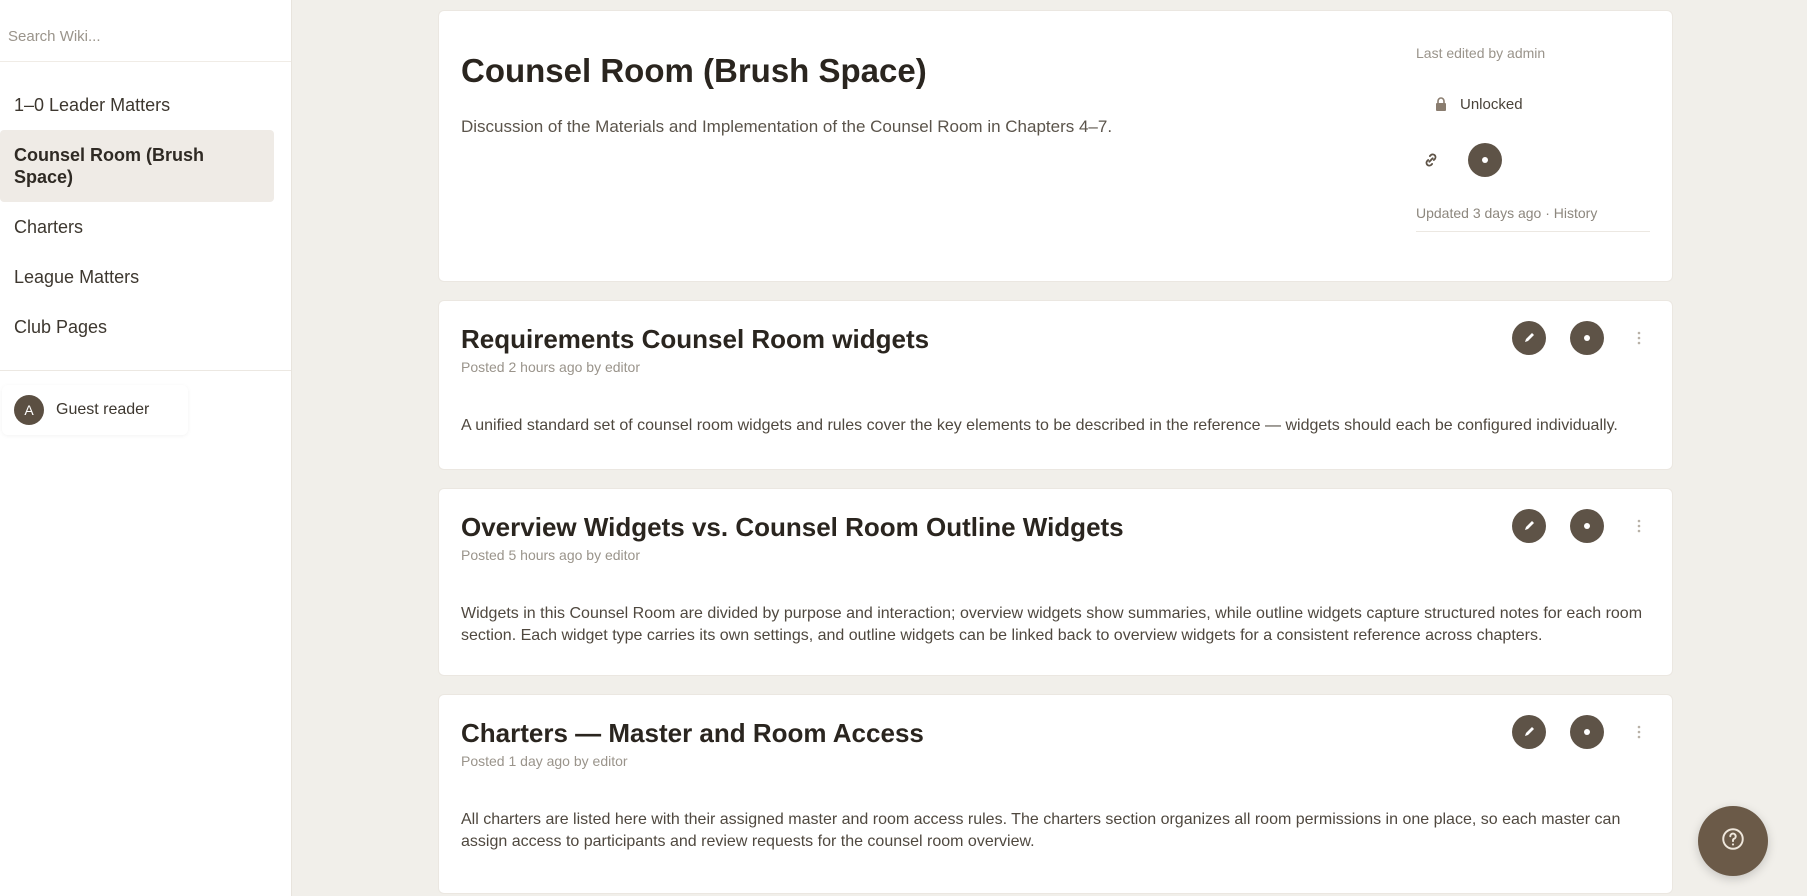  Describe the element at coordinates (137, 166) in the screenshot. I see `sidebar-item-counsel-room: Counsel Room (Brush Space)` at that location.